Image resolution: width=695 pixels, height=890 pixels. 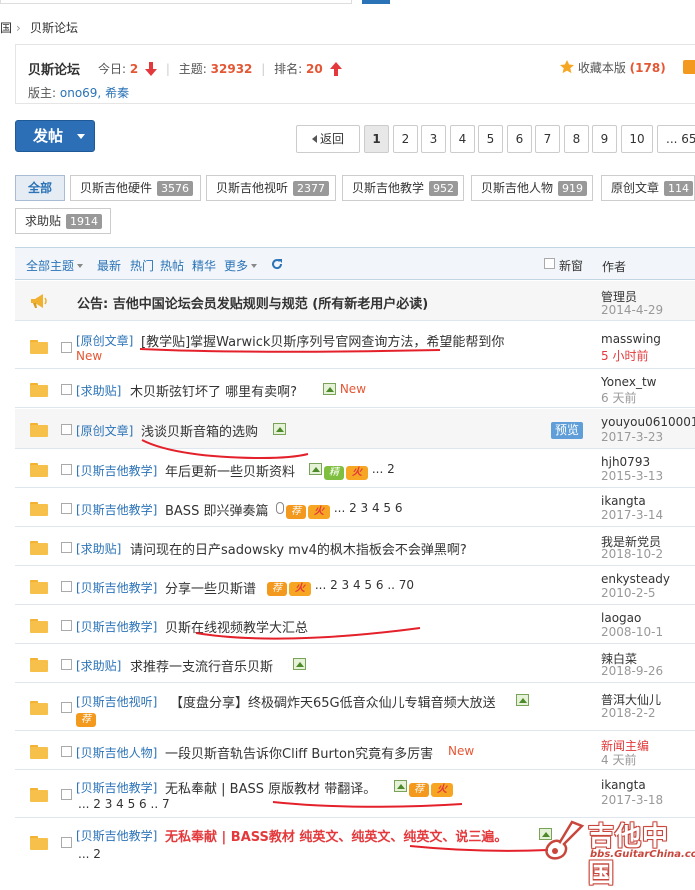 What do you see at coordinates (210, 587) in the screenshot?
I see `thread-title: 分享一些贝斯谱` at bounding box center [210, 587].